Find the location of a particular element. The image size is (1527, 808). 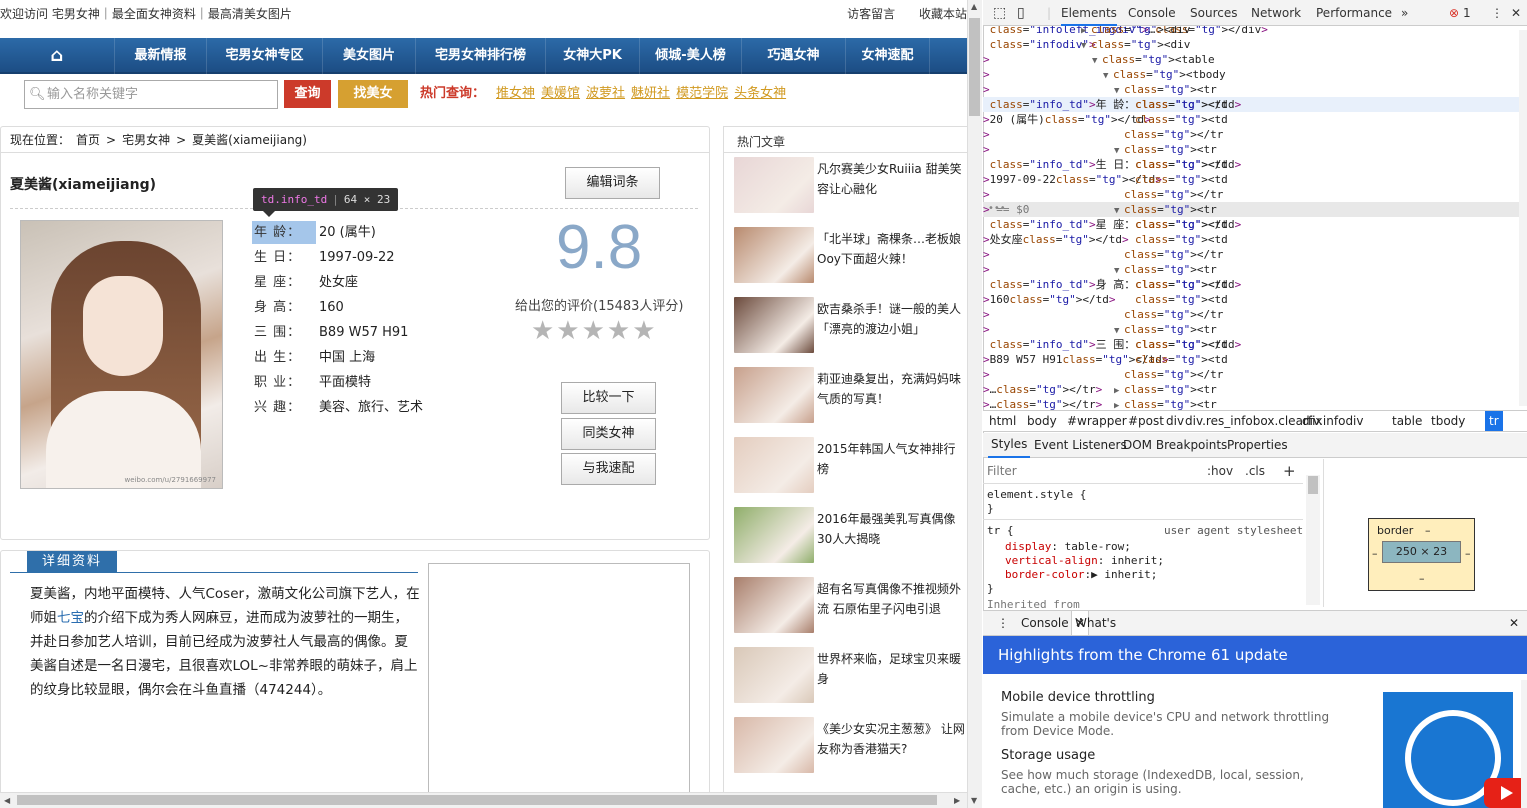

tab-sources: Sources is located at coordinates (1213, 13).